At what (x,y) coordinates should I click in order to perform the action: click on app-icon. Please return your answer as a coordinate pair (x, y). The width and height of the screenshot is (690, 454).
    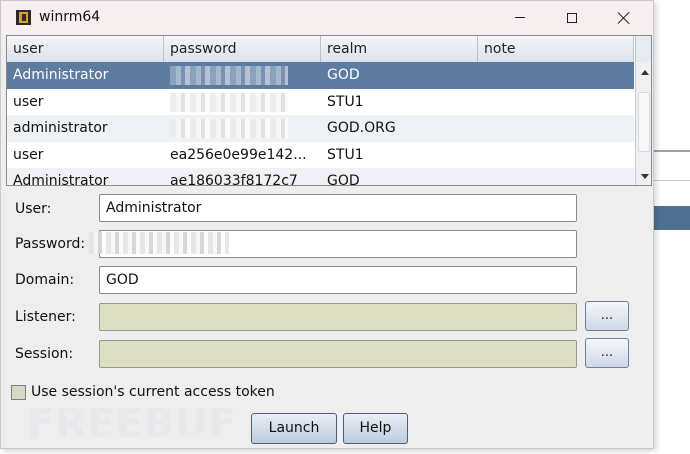
    Looking at the image, I should click on (23, 17).